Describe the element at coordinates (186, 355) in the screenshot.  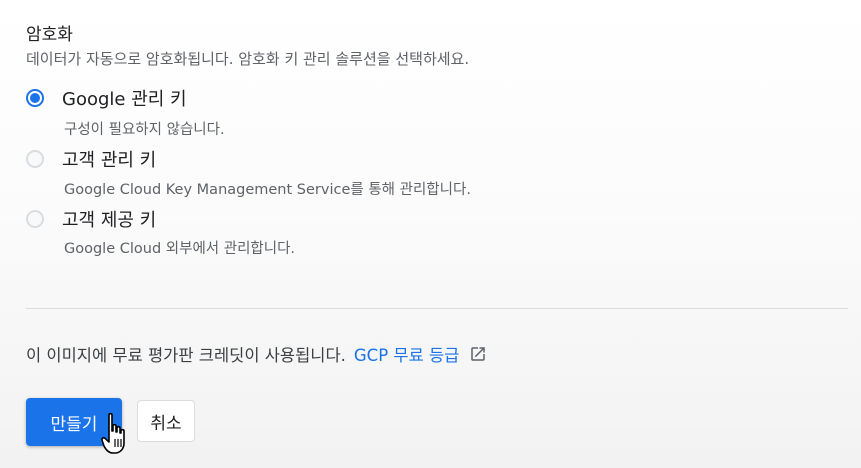
I see `credit-text: 이 이미지에 무료 평가판 크레딧이 사용됩니다.` at that location.